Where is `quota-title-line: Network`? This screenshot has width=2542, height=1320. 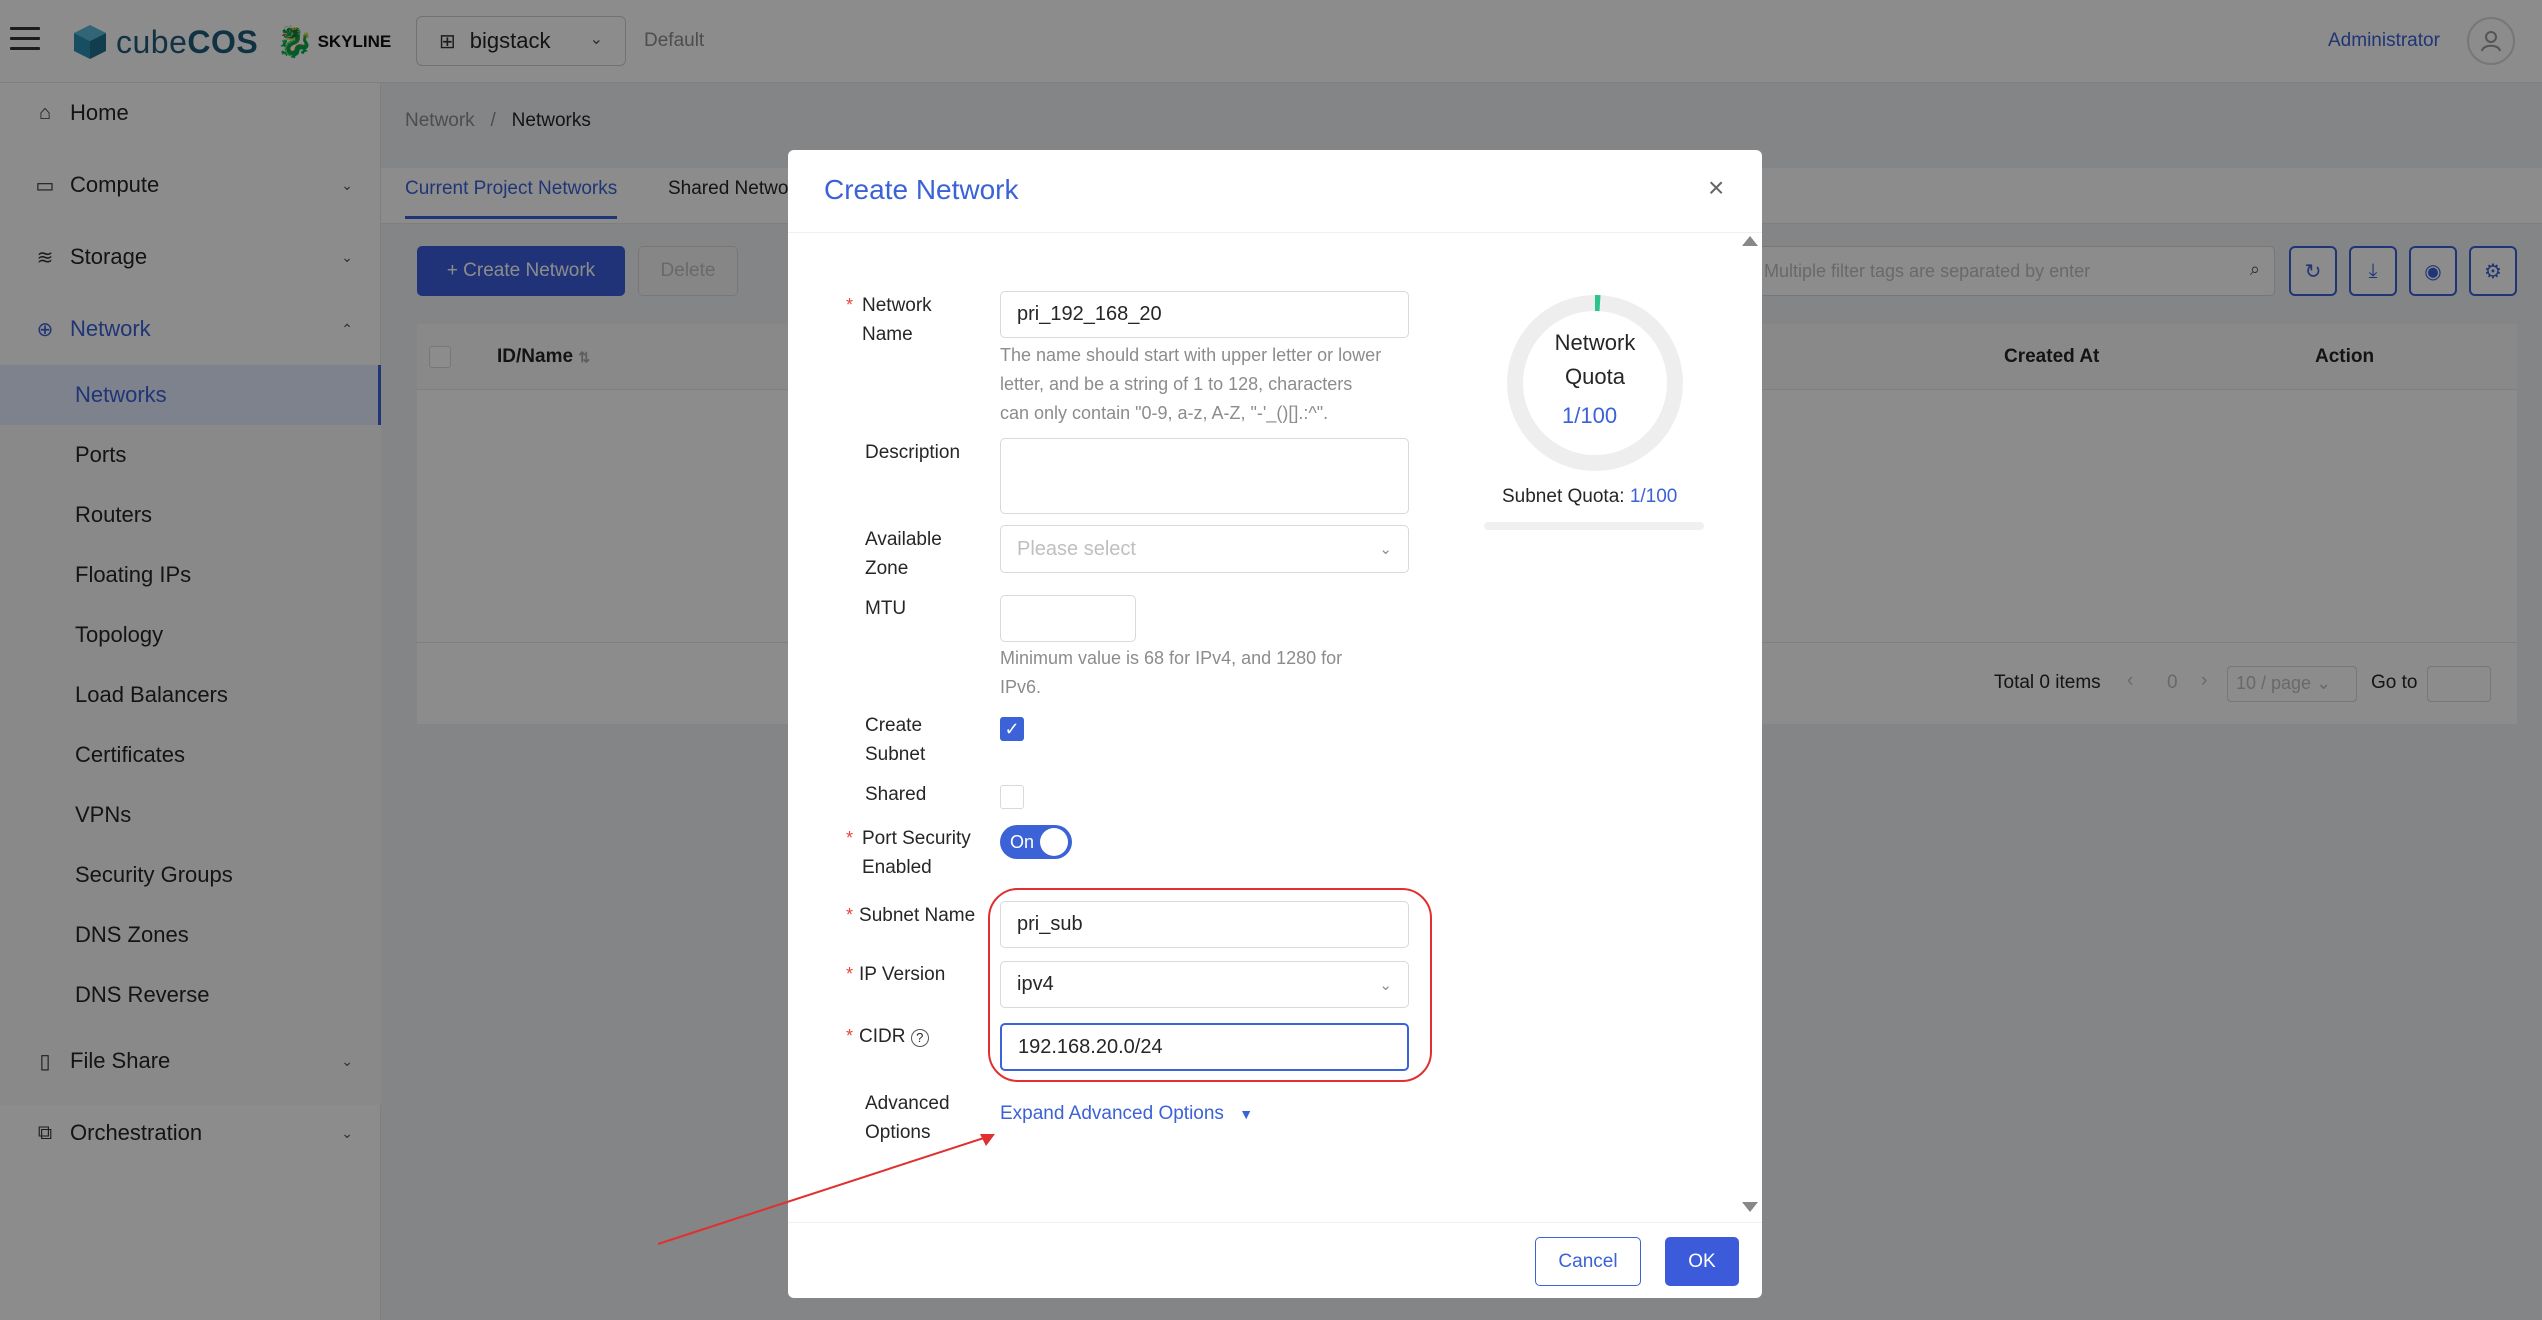
quota-title-line: Network is located at coordinates (1595, 342).